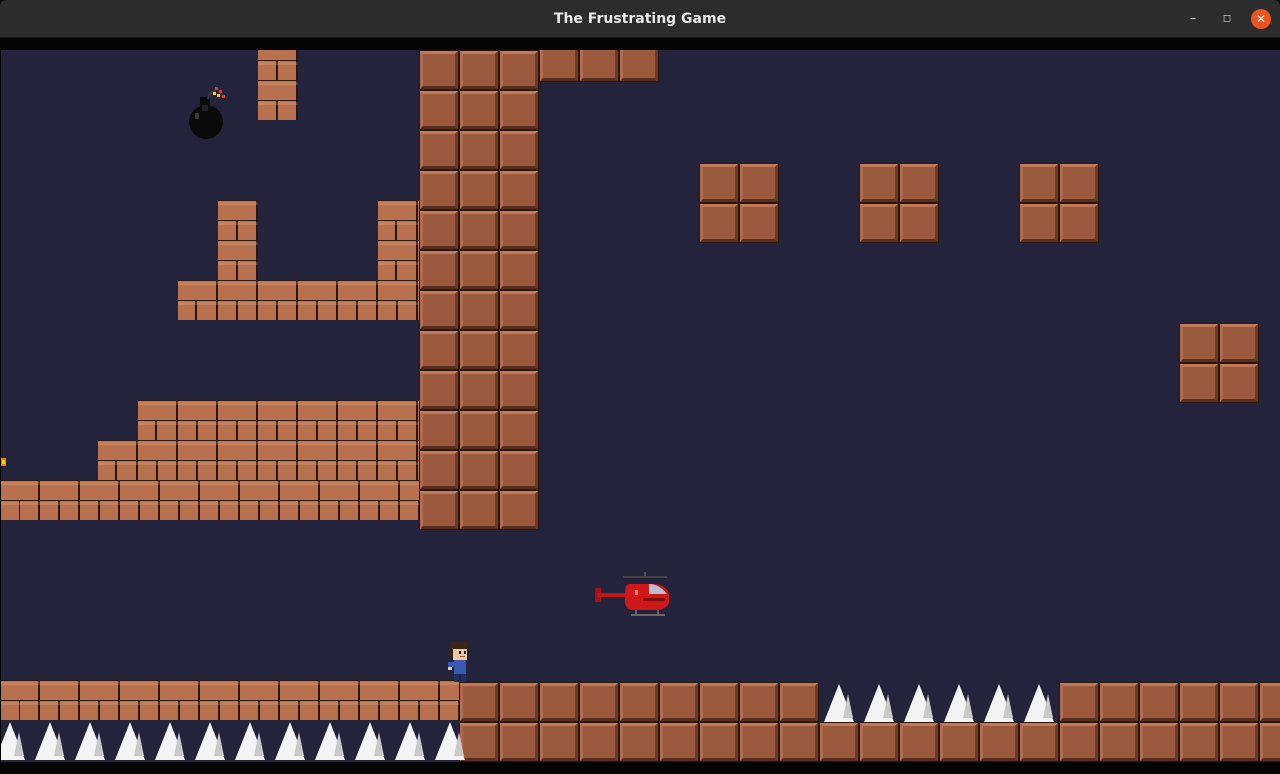 Image resolution: width=1280 pixels, height=774 pixels. I want to click on maximize-button: ◻, so click(1227, 19).